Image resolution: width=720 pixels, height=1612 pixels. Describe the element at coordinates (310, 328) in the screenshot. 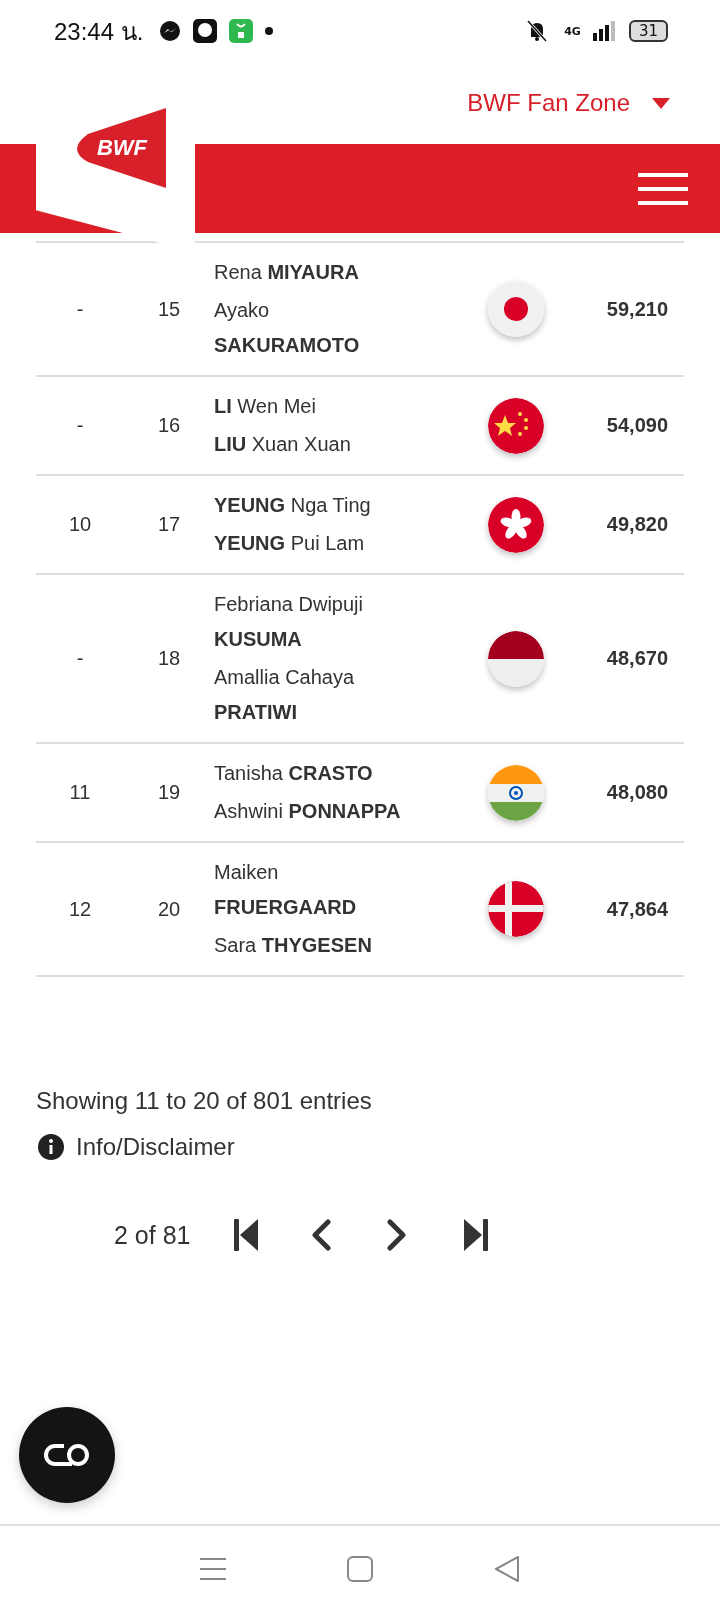

I see `player-name: Ayako SAKURAMOTO` at that location.